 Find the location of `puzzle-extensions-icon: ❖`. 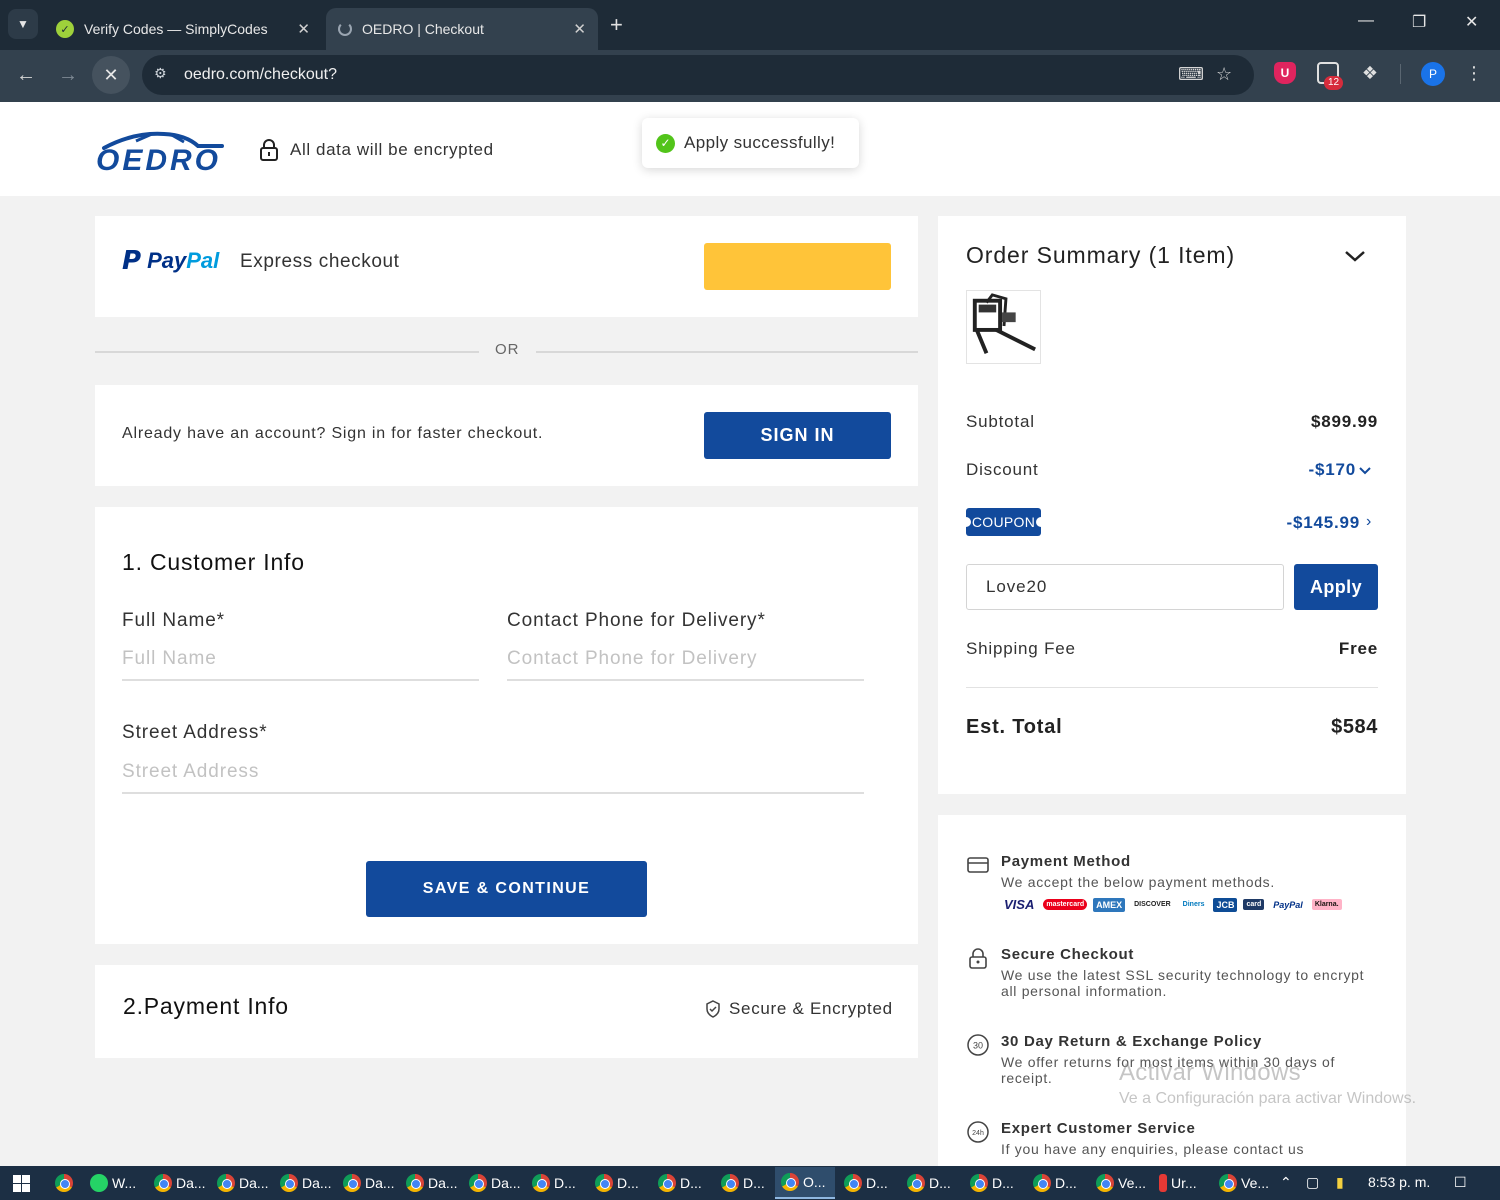

puzzle-extensions-icon: ❖ is located at coordinates (1370, 73).